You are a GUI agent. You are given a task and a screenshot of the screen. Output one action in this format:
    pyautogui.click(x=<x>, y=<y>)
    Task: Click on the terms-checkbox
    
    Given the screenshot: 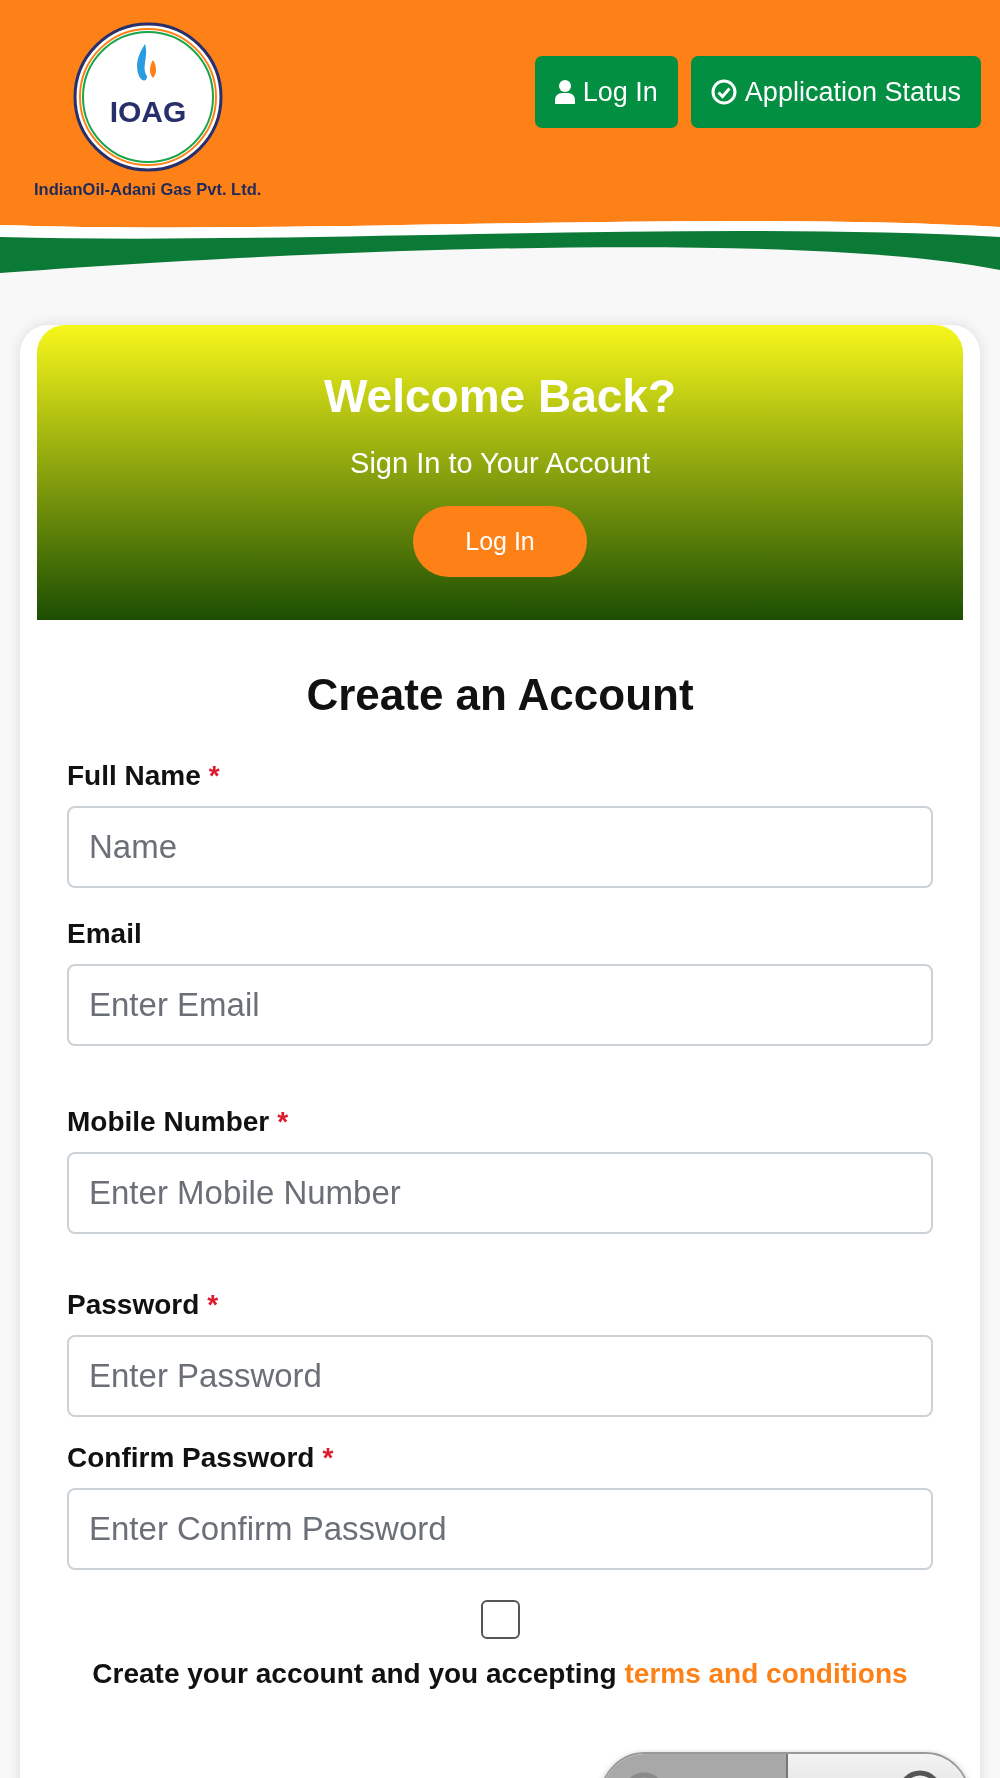 What is the action you would take?
    pyautogui.click(x=500, y=1619)
    